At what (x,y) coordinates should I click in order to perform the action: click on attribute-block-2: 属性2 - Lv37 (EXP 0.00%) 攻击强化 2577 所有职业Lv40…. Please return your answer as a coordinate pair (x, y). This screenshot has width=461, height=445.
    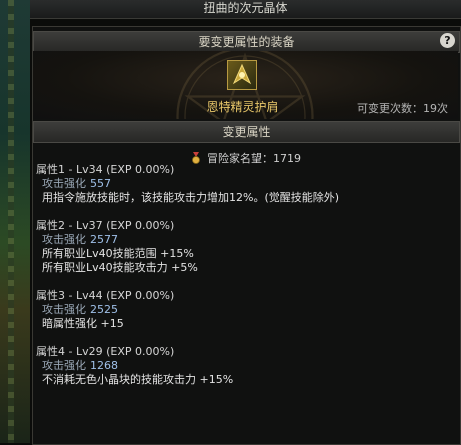
    Looking at the image, I should click on (117, 247).